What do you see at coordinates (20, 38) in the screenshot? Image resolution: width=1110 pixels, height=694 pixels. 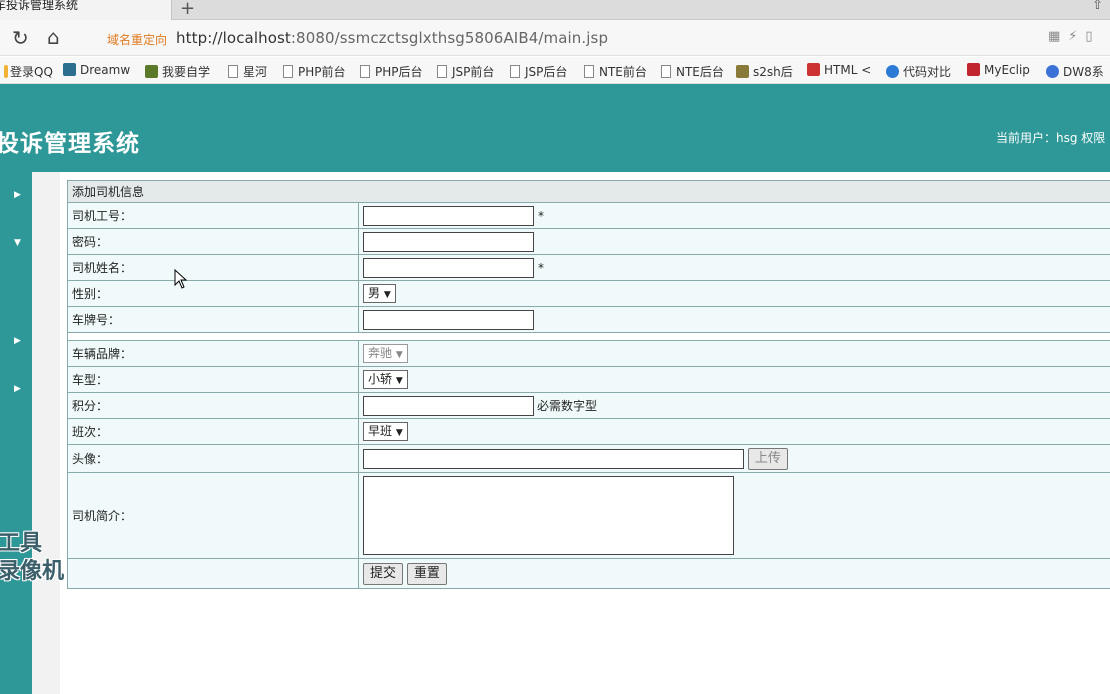 I see `reload-icon: ↻` at bounding box center [20, 38].